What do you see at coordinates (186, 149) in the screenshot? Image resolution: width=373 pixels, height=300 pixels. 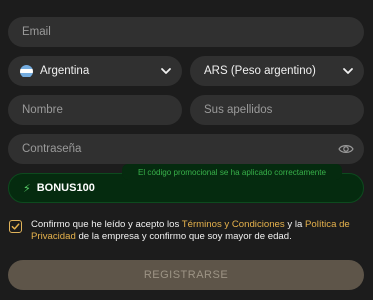 I see `password-field: Contraseña` at bounding box center [186, 149].